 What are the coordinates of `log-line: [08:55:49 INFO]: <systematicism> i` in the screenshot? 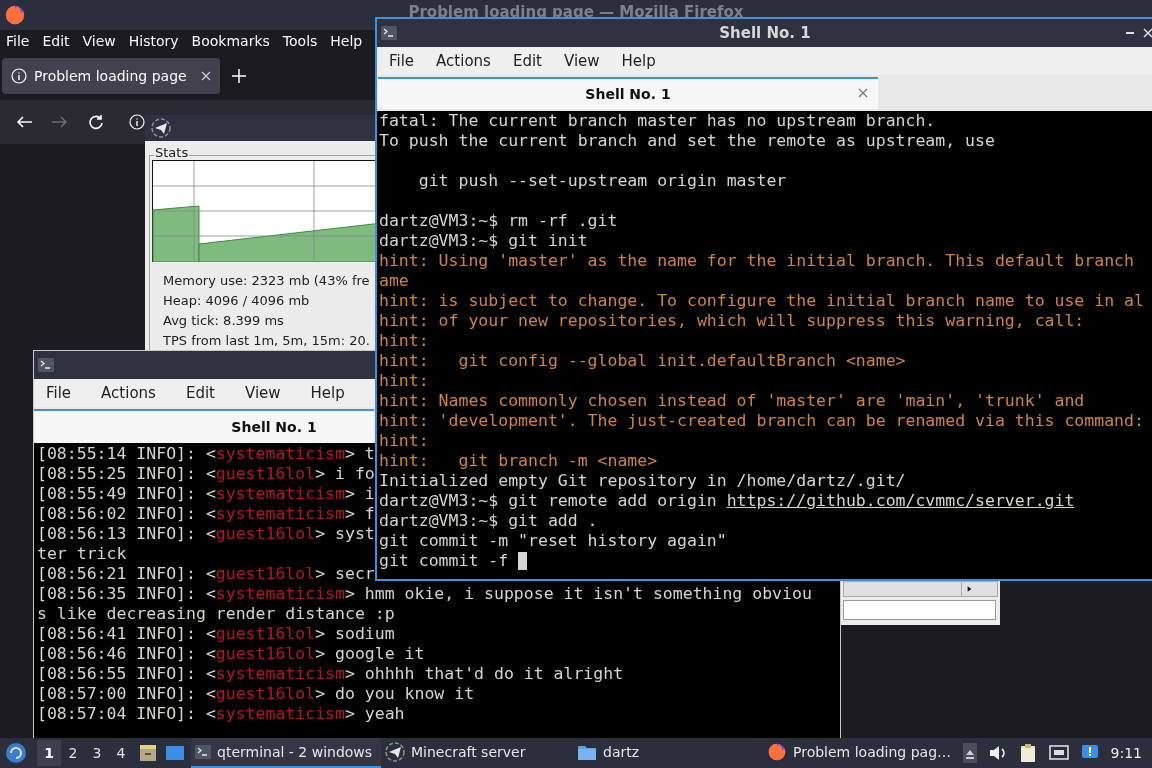 It's located at (206, 494).